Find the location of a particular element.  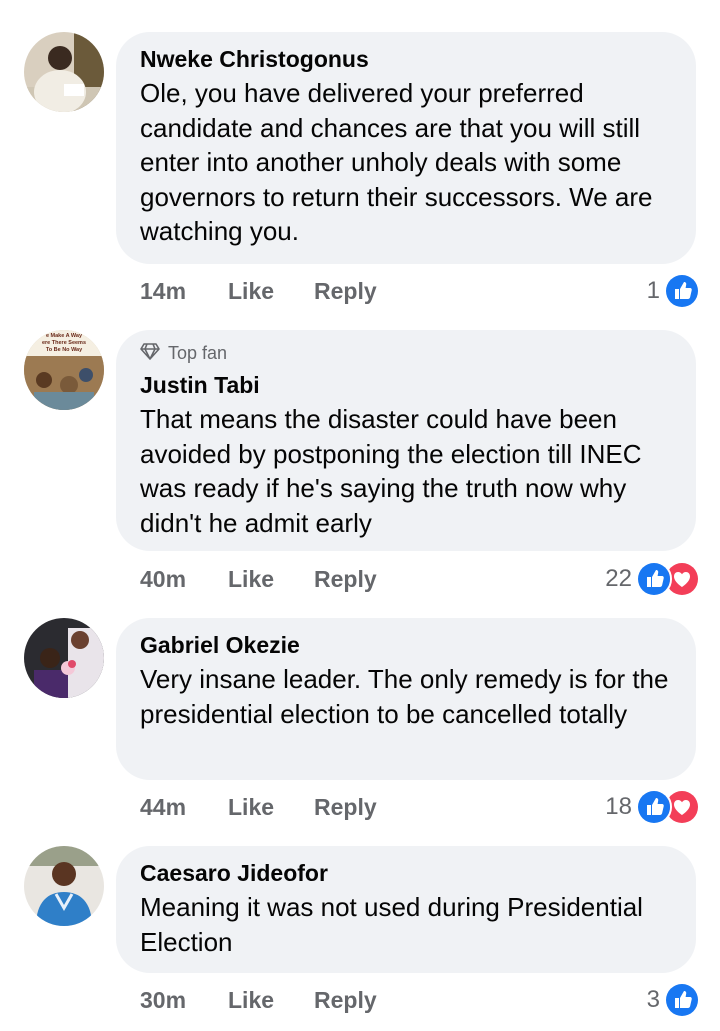

top-fan-label: Top fan is located at coordinates (198, 352).